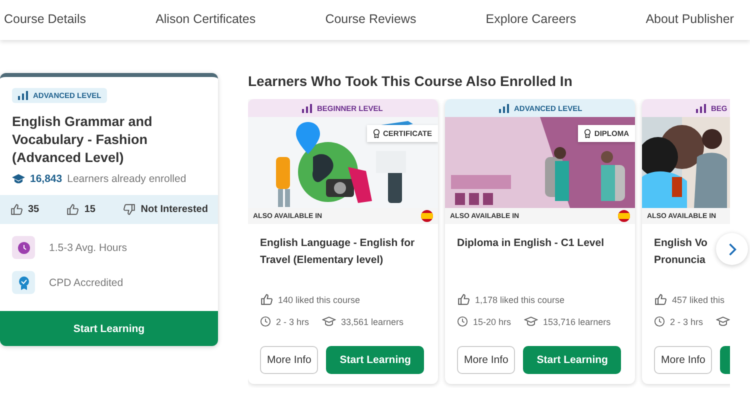 Image resolution: width=750 pixels, height=408 pixels. What do you see at coordinates (577, 321) in the screenshot?
I see `learners-text: 153,716 learners` at bounding box center [577, 321].